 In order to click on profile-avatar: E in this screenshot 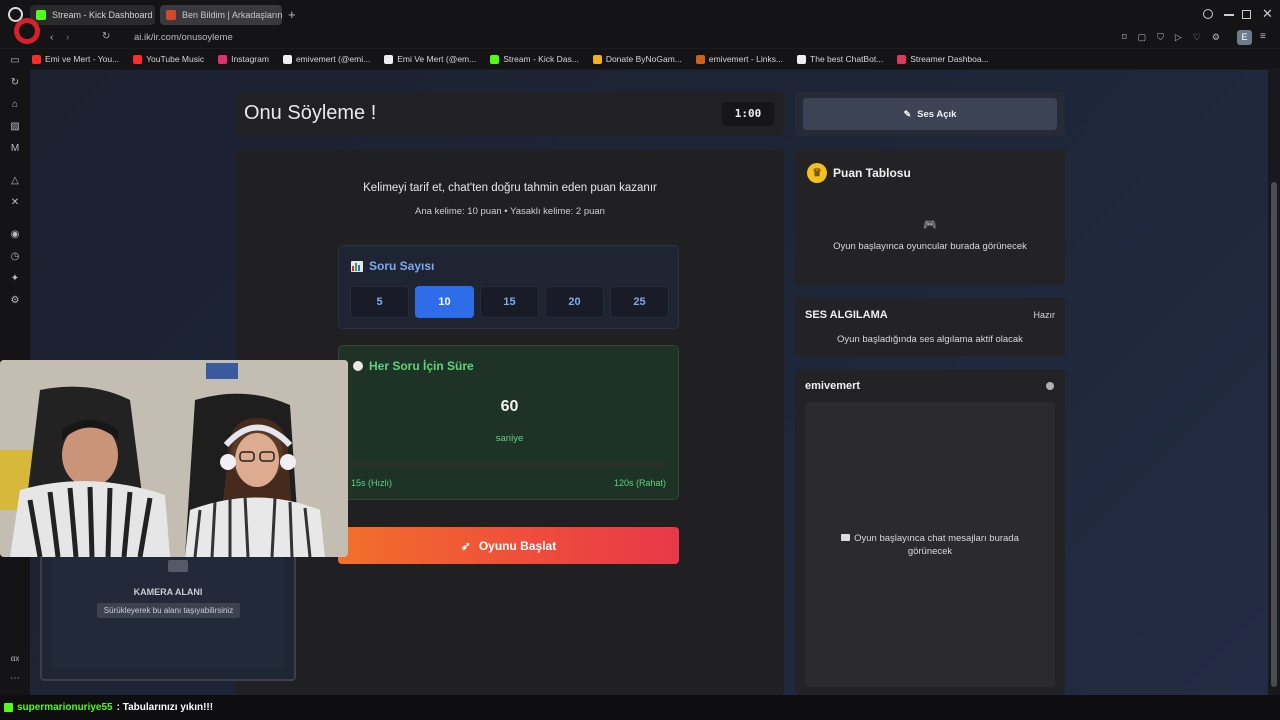, I will do `click(1244, 37)`.